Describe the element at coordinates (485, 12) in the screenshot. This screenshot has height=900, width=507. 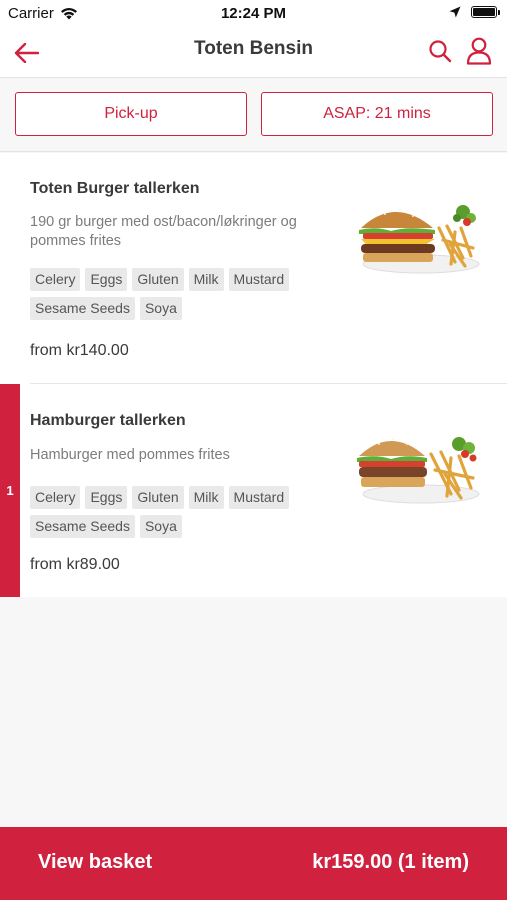
I see `battery-icon` at that location.